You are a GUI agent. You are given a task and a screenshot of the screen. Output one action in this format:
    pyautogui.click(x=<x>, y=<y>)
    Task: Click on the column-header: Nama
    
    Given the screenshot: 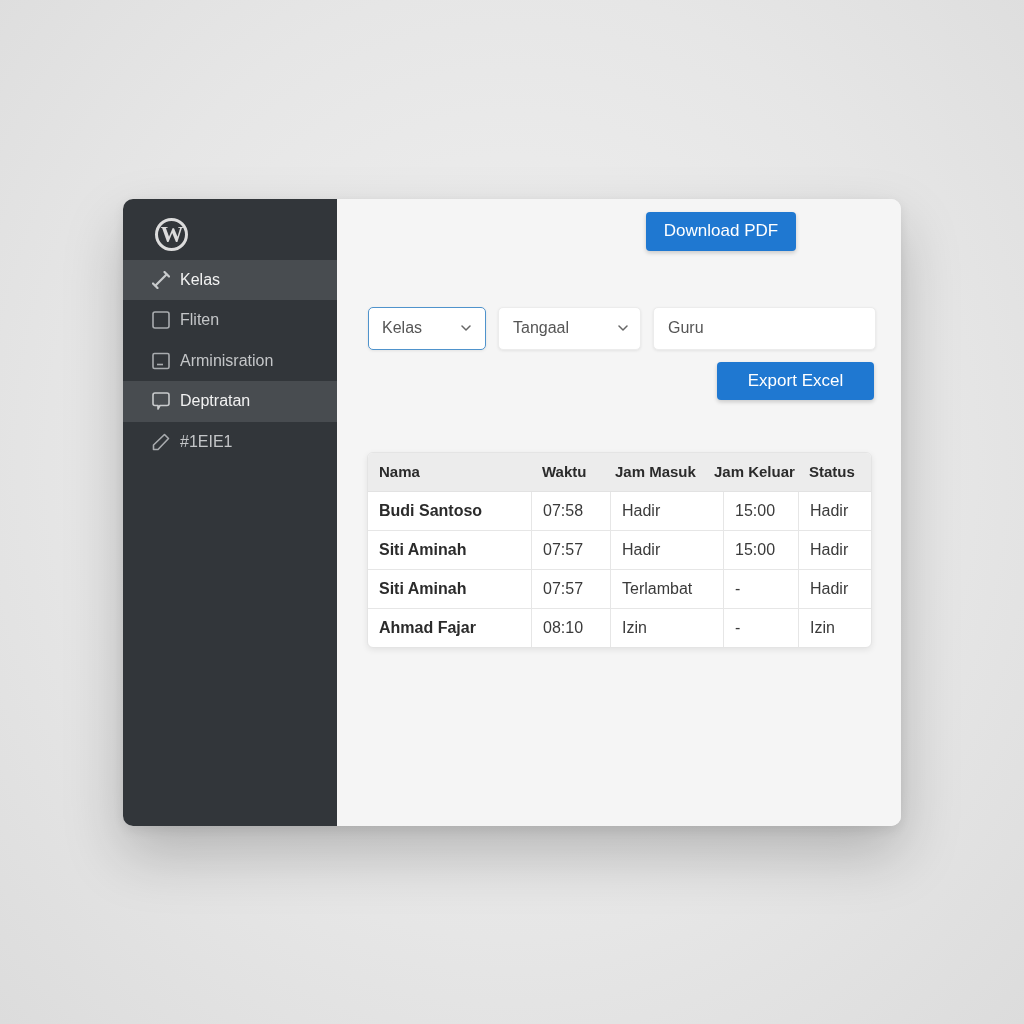 What is the action you would take?
    pyautogui.click(x=399, y=471)
    